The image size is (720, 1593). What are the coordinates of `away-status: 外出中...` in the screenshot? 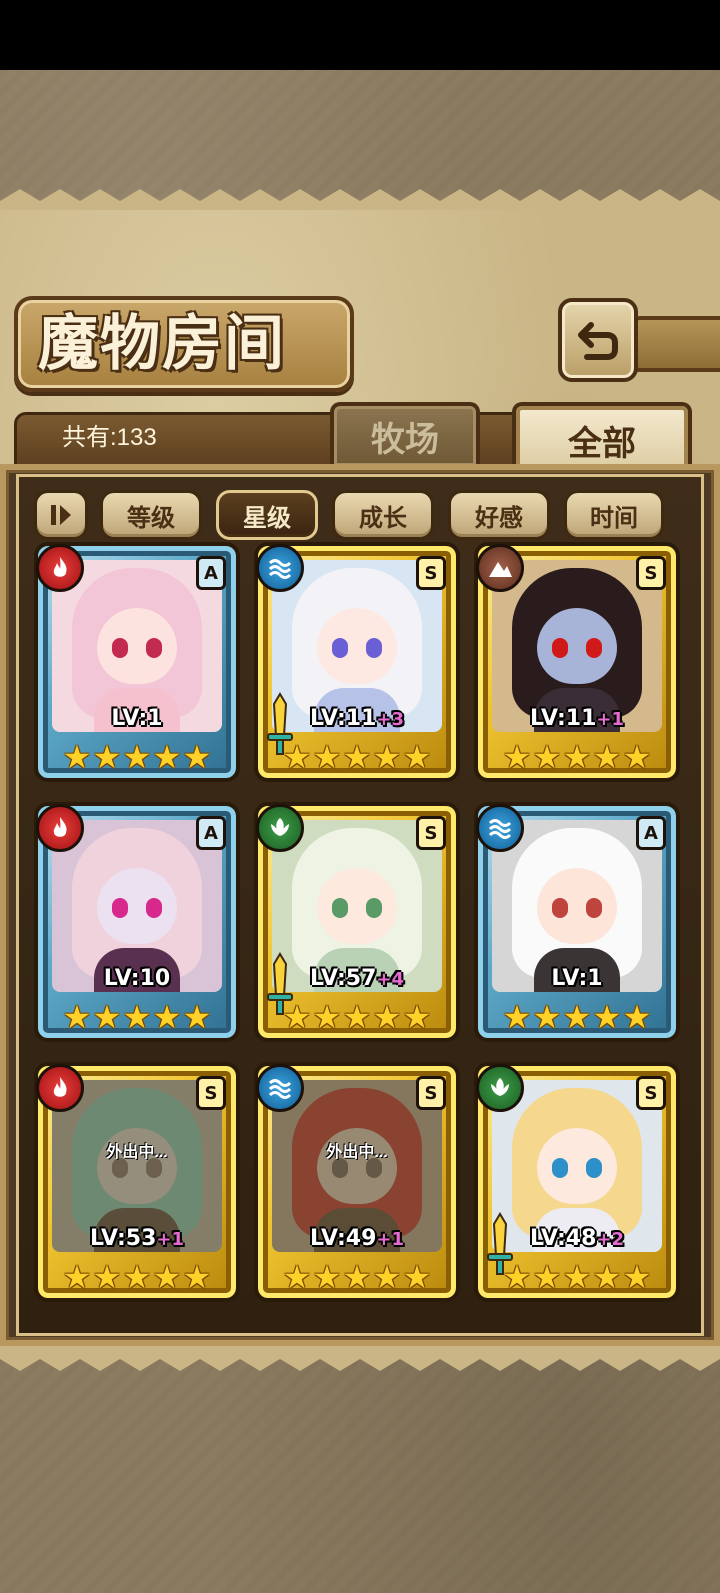 It's located at (357, 1152).